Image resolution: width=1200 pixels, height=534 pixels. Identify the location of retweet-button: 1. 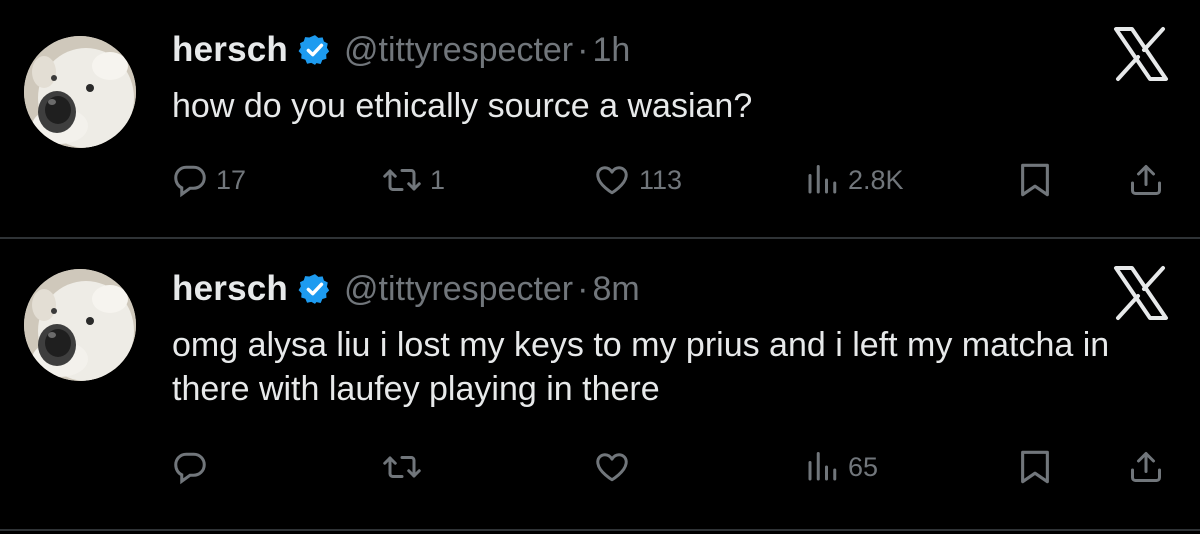
(413, 180).